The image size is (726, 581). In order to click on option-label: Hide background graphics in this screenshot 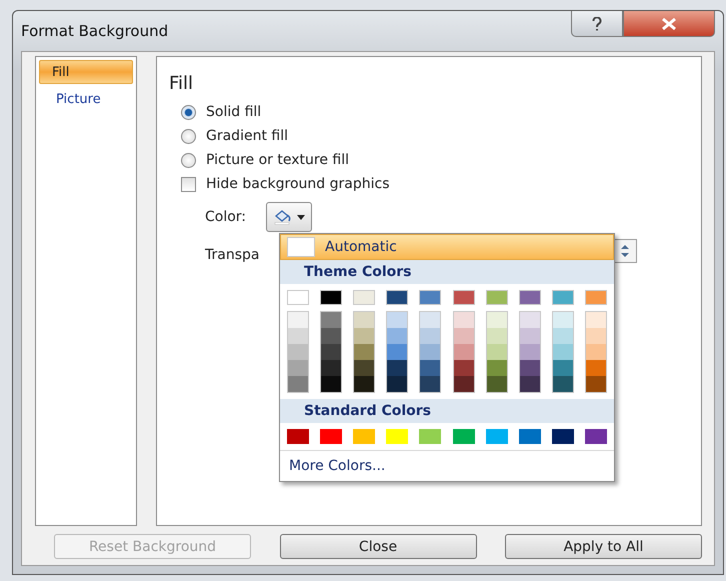, I will do `click(298, 184)`.